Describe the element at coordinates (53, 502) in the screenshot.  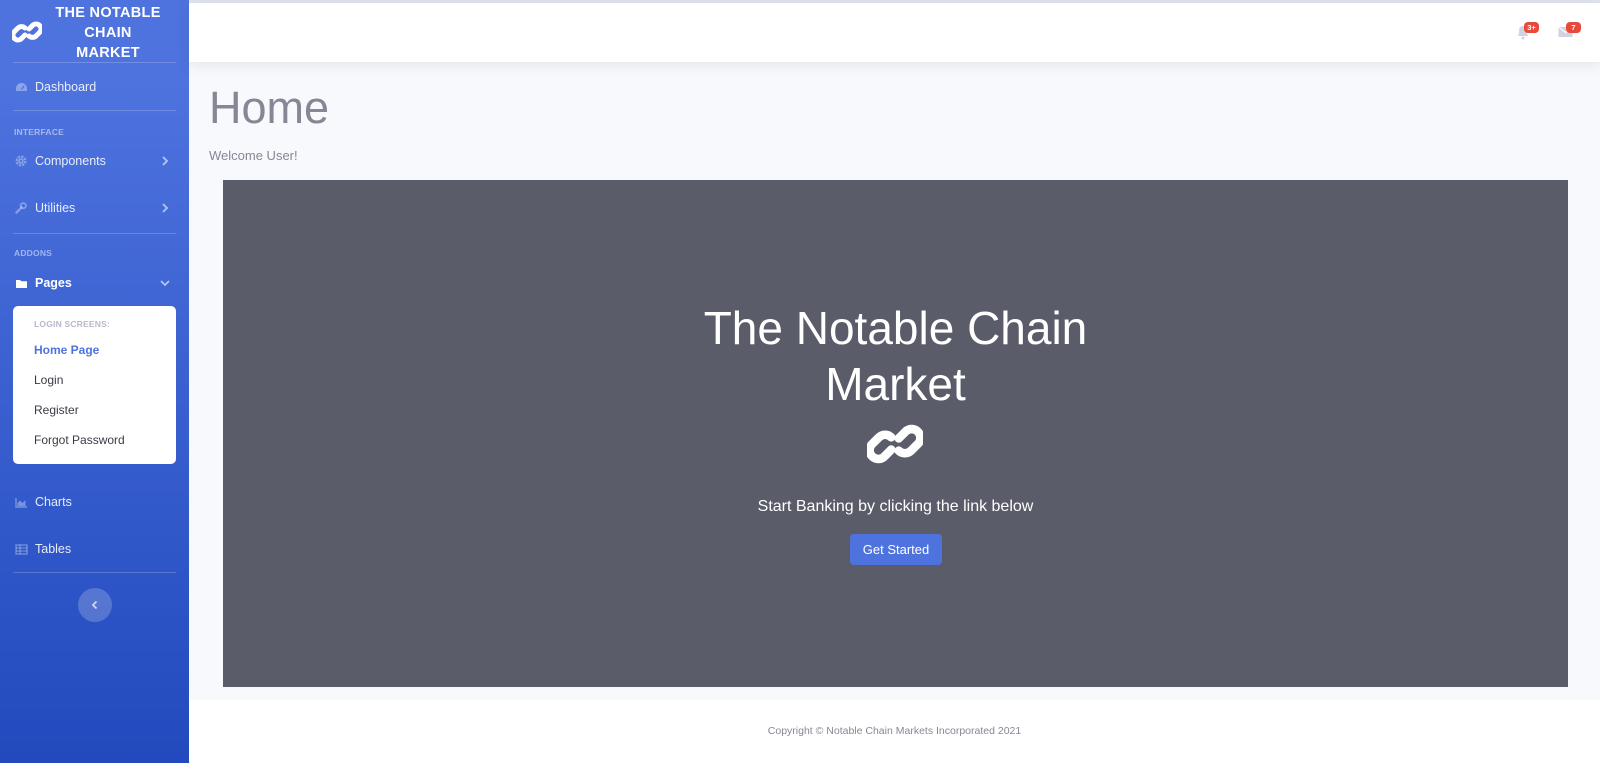
I see `sidebar-item-label: Charts` at that location.